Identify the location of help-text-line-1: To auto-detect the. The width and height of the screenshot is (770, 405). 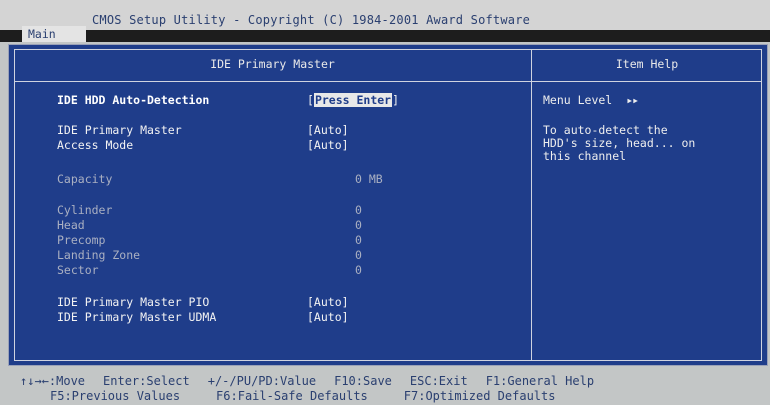
(605, 130).